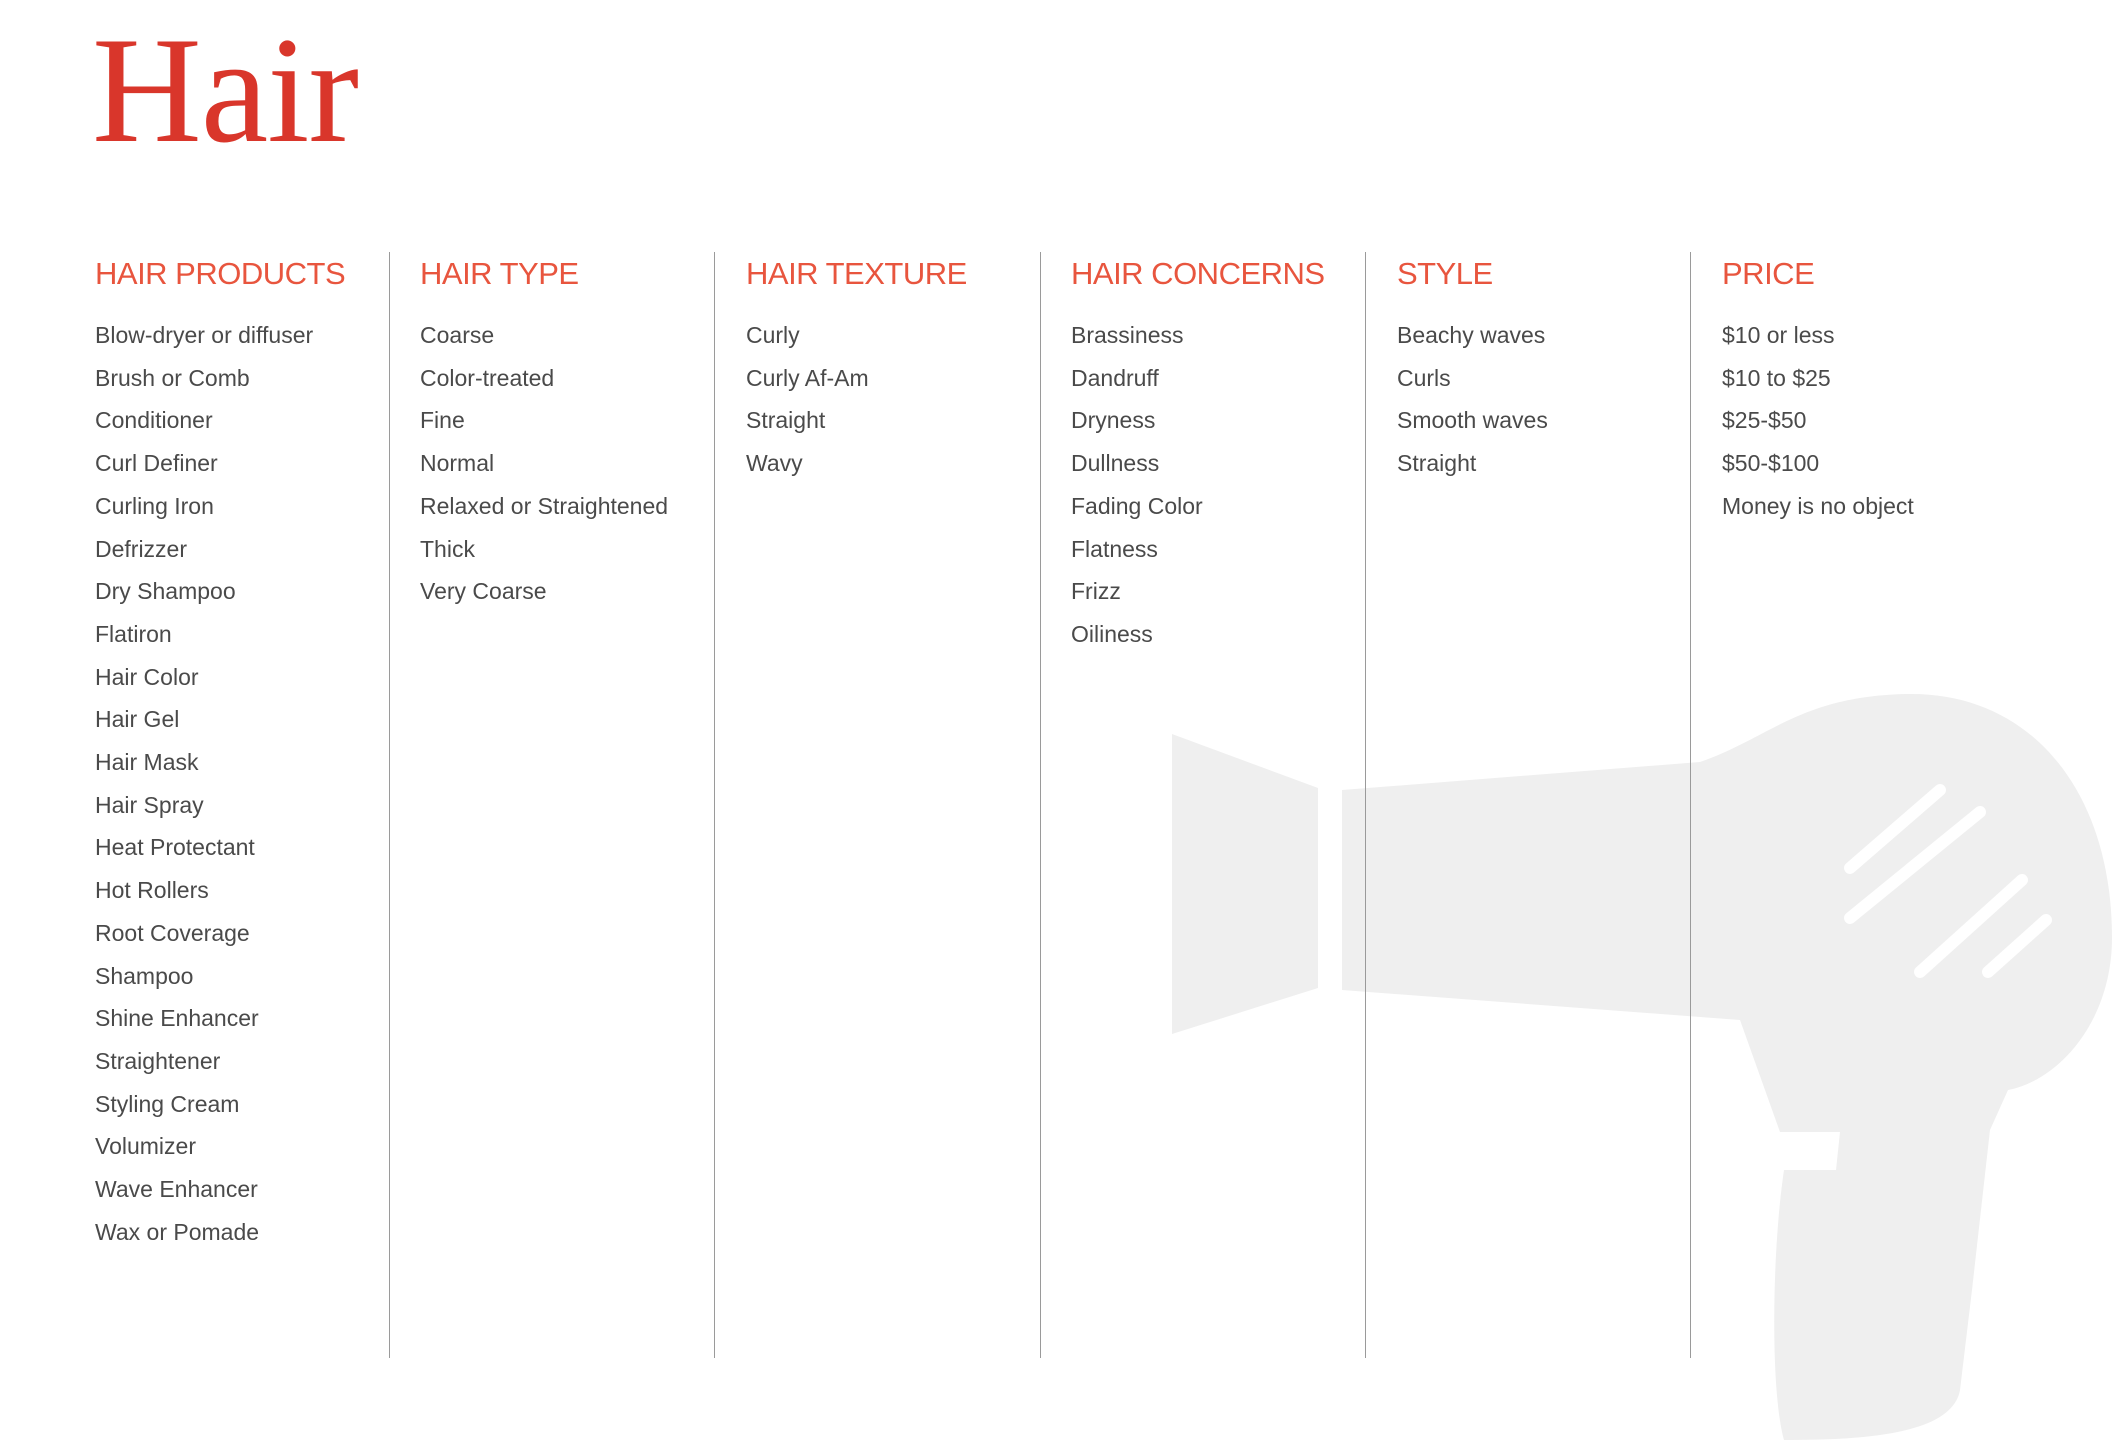 Image resolution: width=2112 pixels, height=1440 pixels. What do you see at coordinates (154, 420) in the screenshot?
I see `list-item: Conditioner` at bounding box center [154, 420].